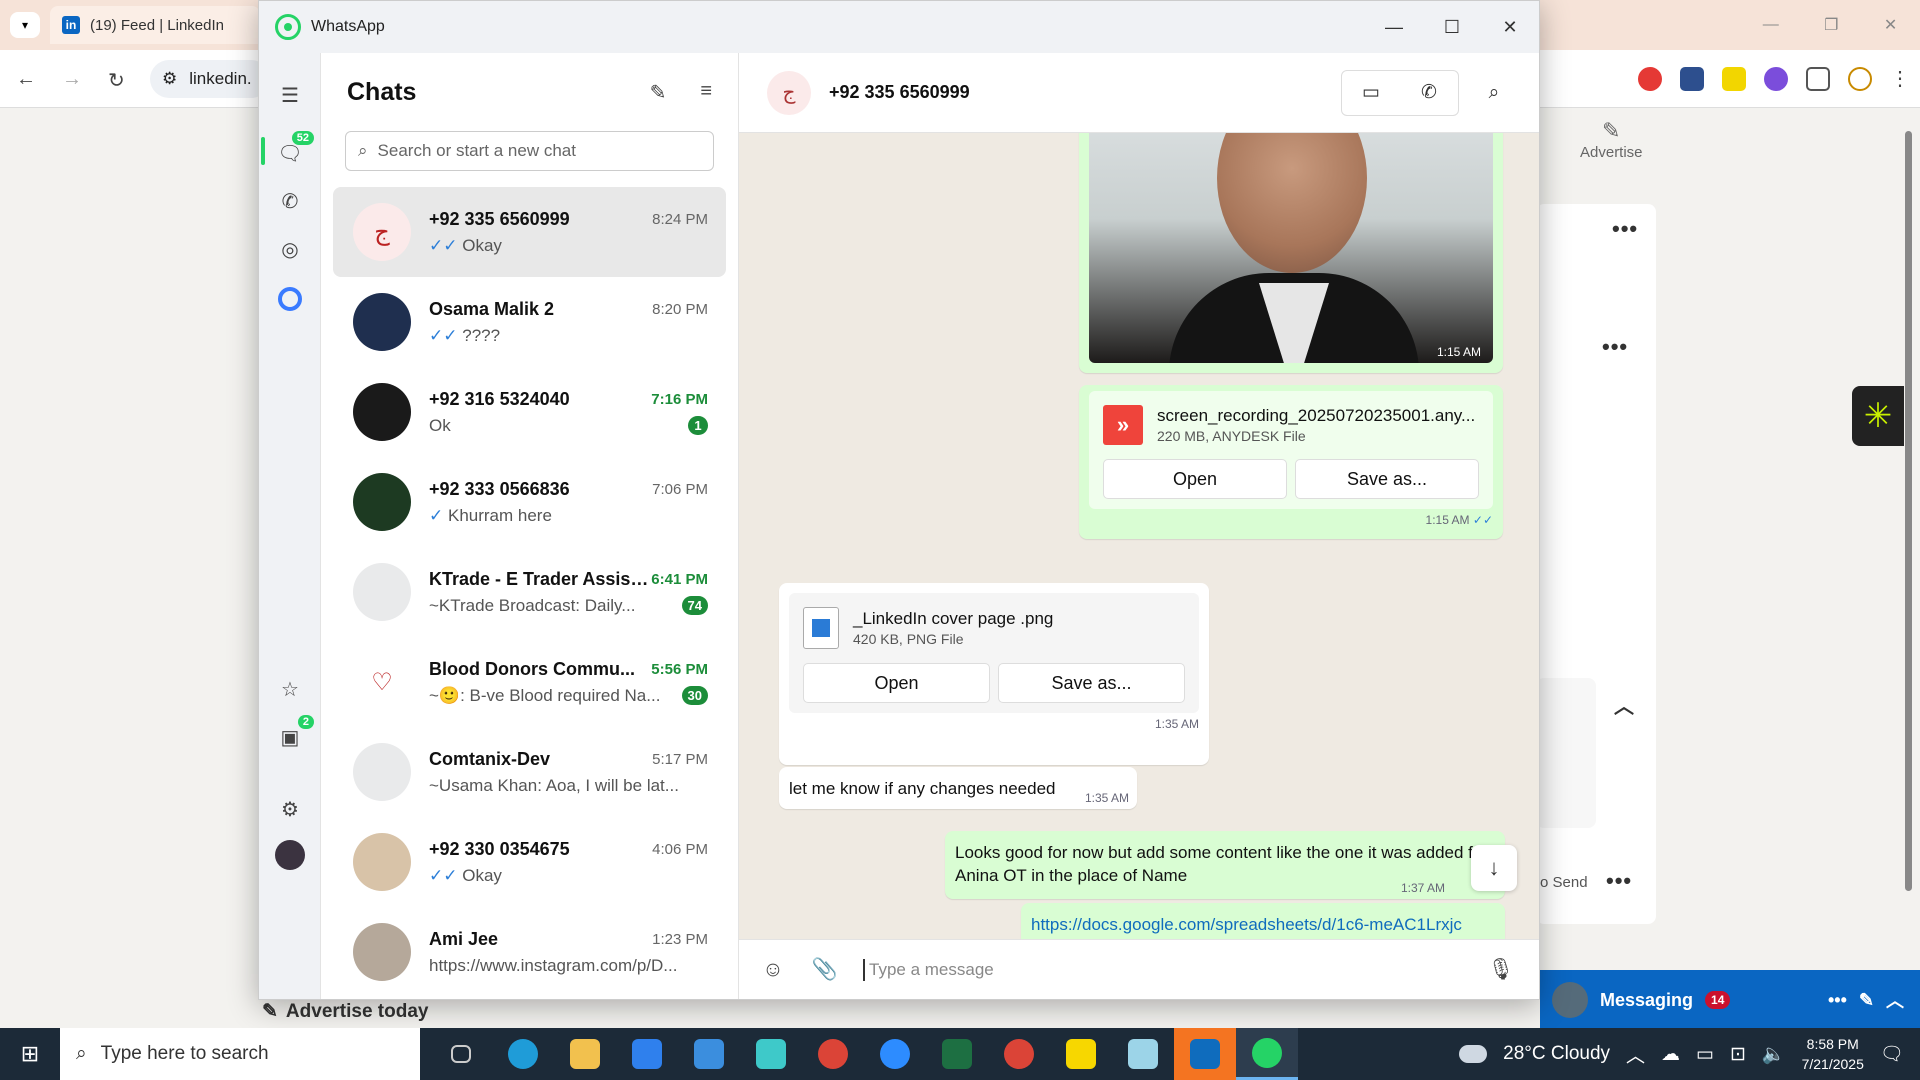  Describe the element at coordinates (1510, 27) in the screenshot. I see `close-button: ✕` at that location.